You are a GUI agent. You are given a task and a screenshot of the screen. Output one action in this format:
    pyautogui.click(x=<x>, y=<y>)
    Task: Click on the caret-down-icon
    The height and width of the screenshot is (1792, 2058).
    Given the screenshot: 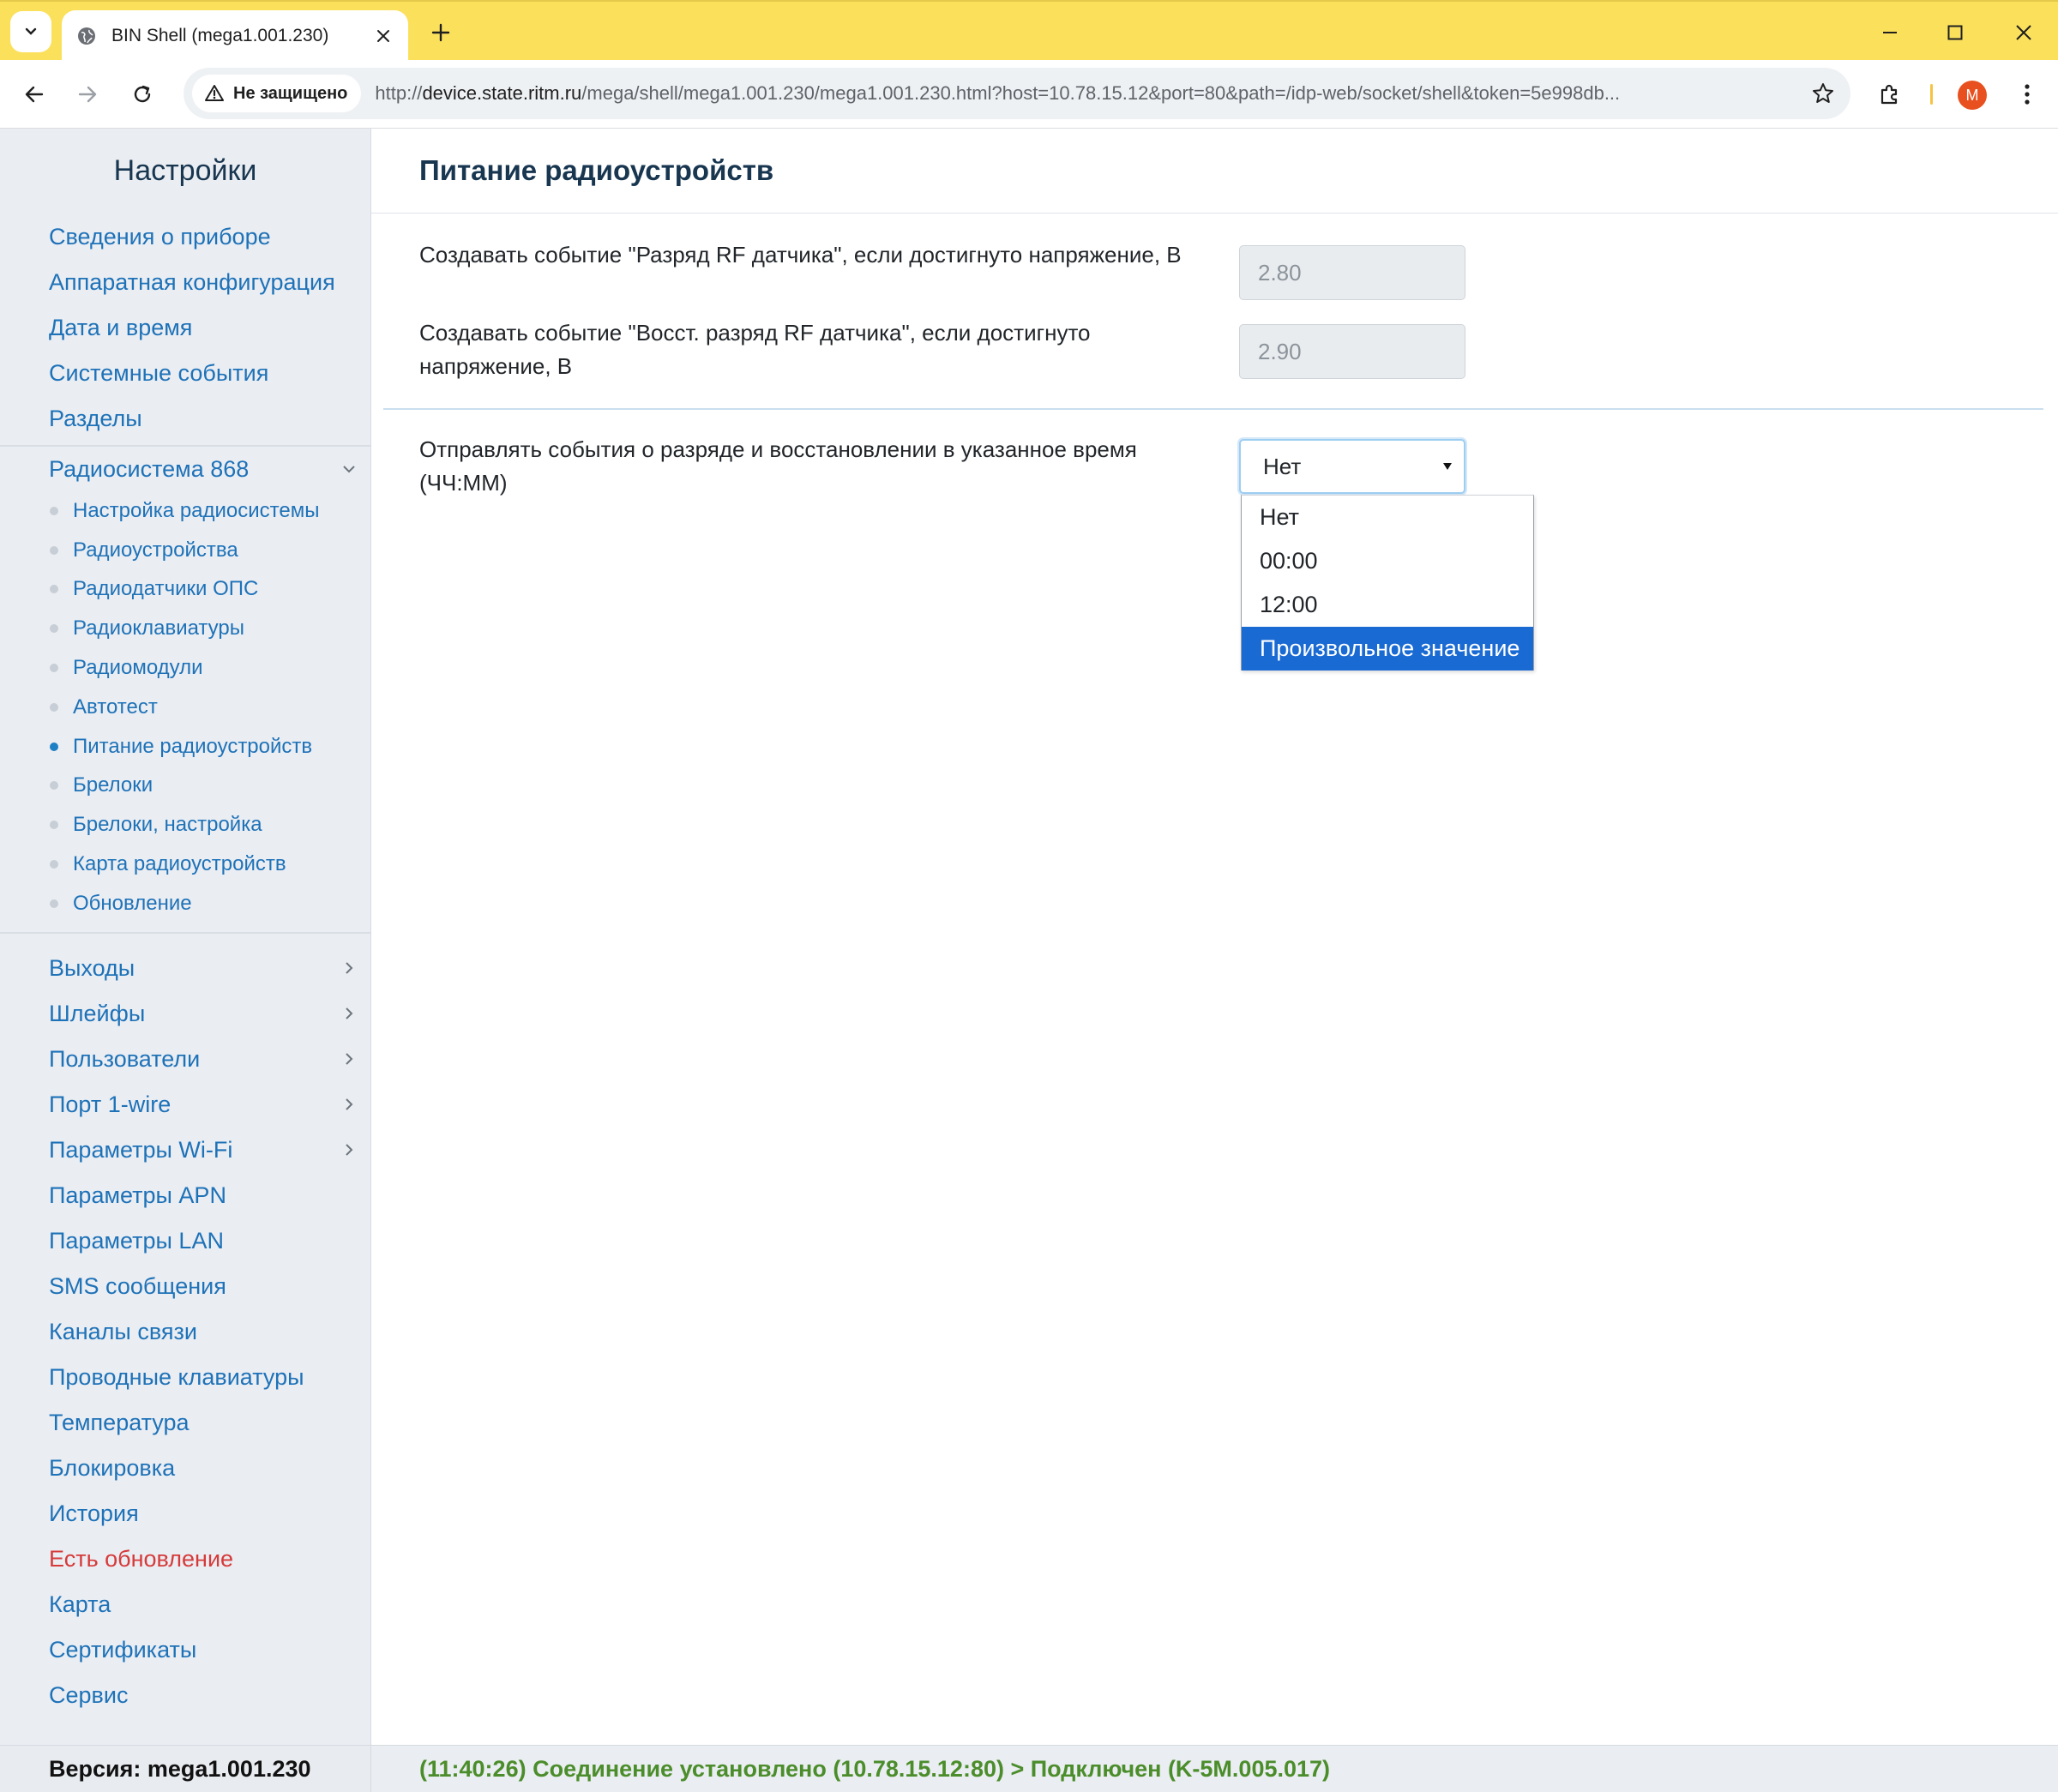 What is the action you would take?
    pyautogui.click(x=1447, y=466)
    